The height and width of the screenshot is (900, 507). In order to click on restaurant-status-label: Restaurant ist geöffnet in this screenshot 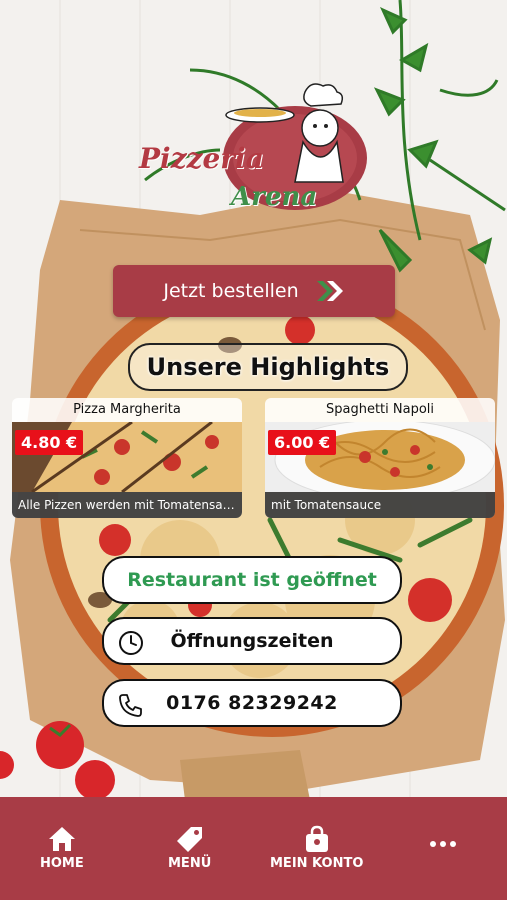, I will do `click(252, 580)`.